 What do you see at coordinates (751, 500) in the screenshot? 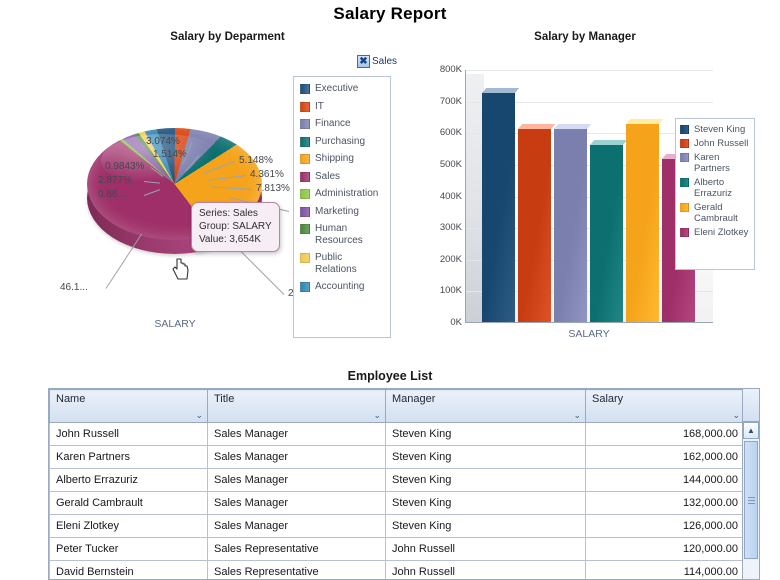
I see `scrollbar-thumb` at bounding box center [751, 500].